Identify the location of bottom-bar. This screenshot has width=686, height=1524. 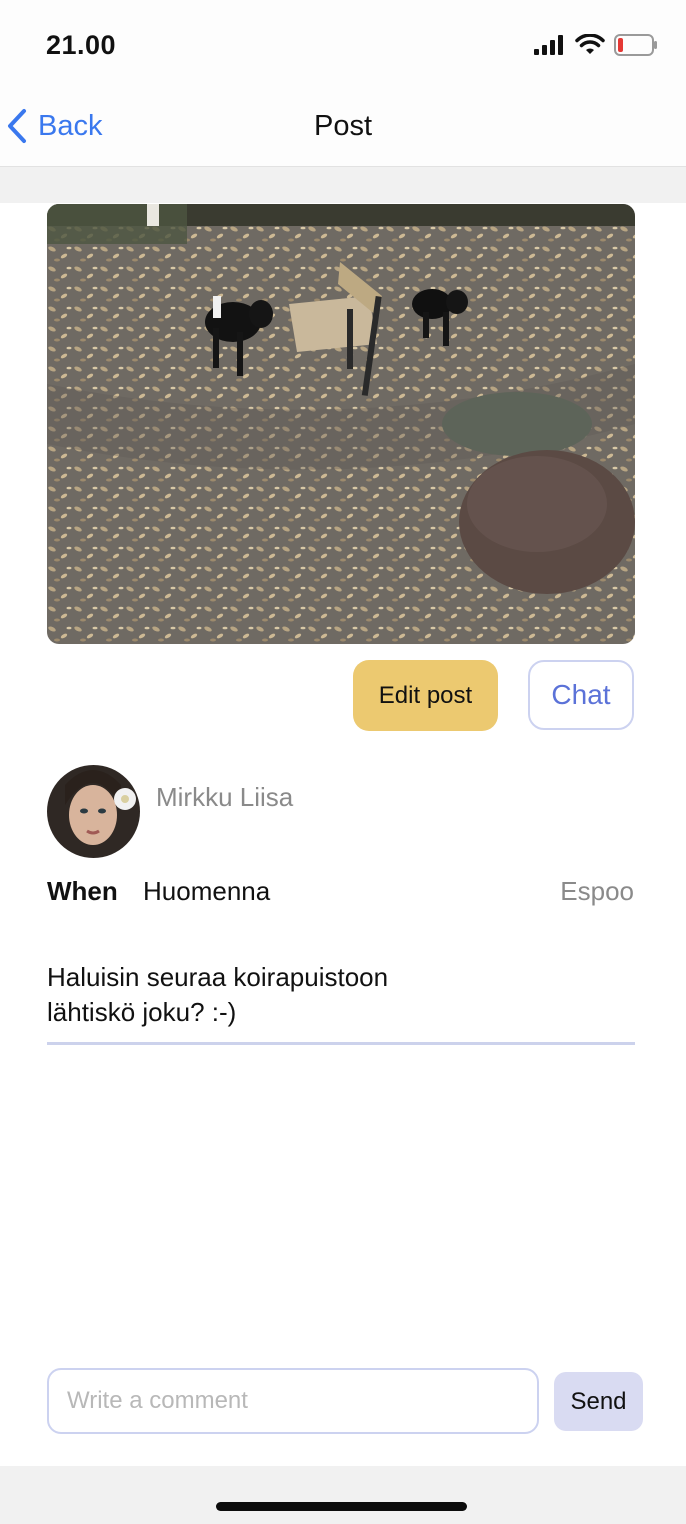
(343, 1495).